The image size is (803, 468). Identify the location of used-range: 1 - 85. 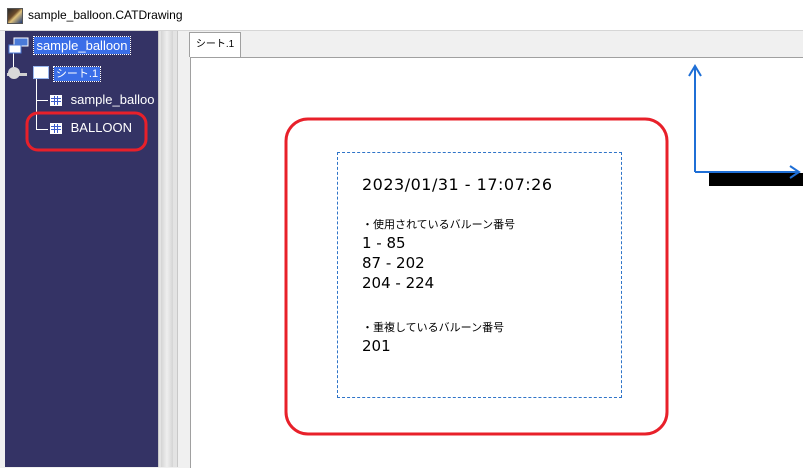
(384, 243).